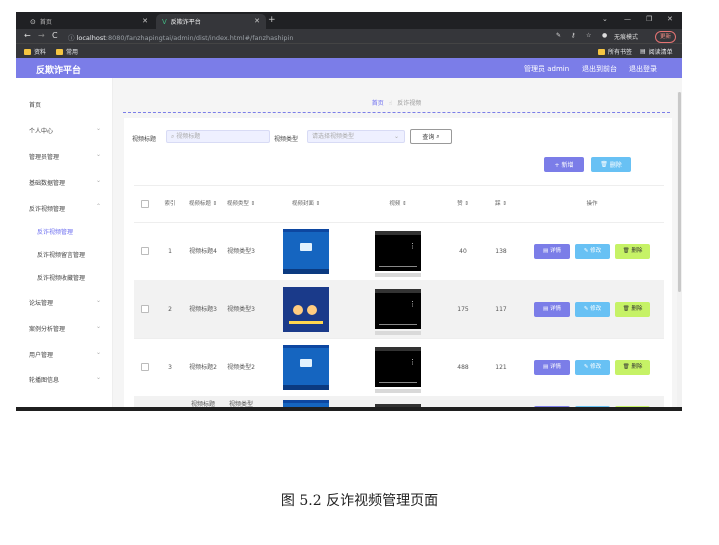 The image size is (719, 545). I want to click on sidebar-item-forum: 论坛管理, so click(41, 302).